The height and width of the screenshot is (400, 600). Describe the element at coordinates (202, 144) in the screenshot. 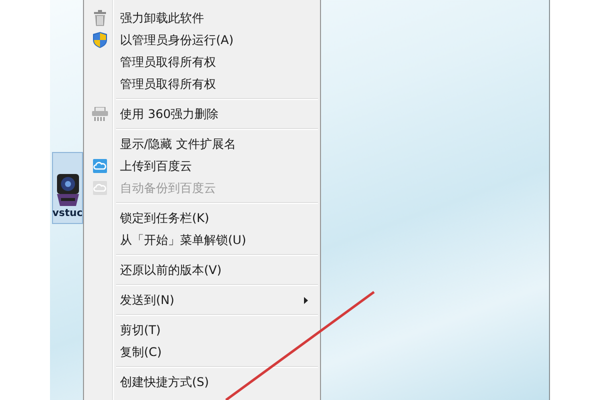

I see `menu-item: 显示/隐藏 文件扩展名` at that location.